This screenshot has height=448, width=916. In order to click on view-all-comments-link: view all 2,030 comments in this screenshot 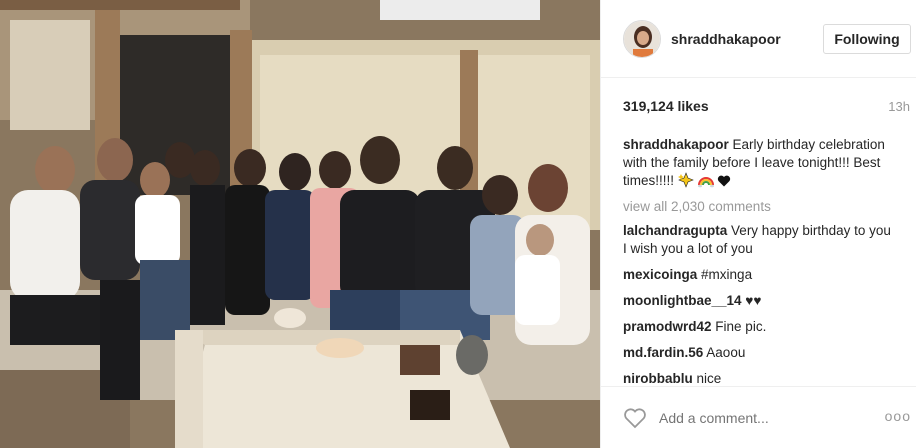, I will do `click(759, 207)`.